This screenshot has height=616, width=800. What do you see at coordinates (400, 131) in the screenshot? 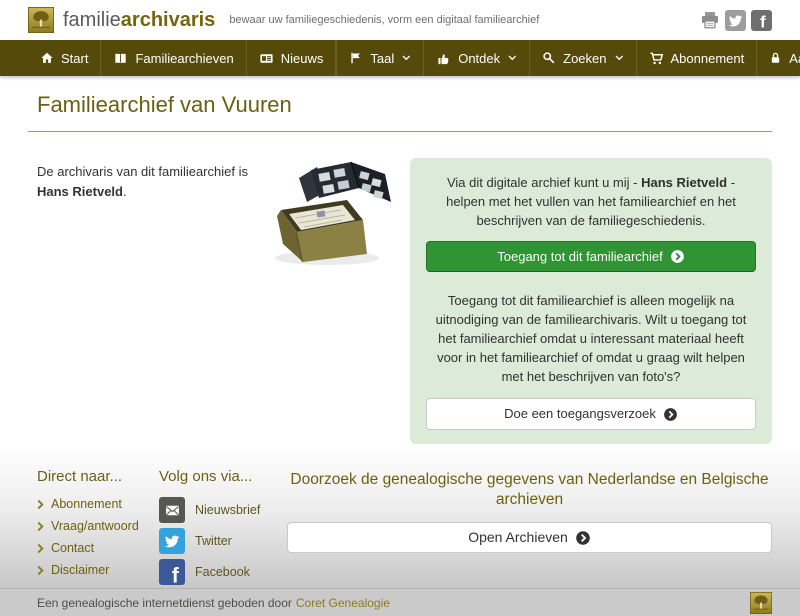
I see `title-divider` at bounding box center [400, 131].